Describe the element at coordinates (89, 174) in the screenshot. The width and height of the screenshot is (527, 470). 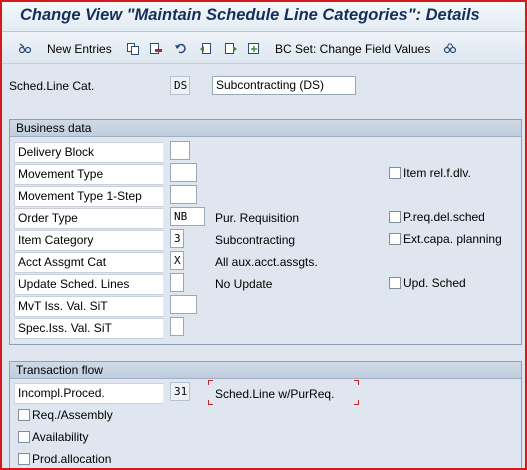
I see `movement-type-label: Movement Type` at that location.